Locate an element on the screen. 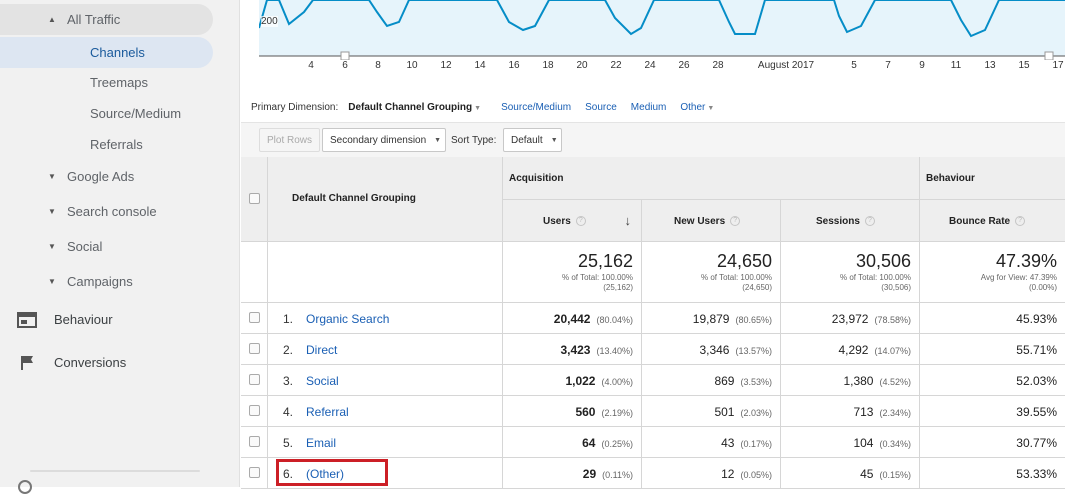 The height and width of the screenshot is (494, 1065). header-group-behaviour: Behaviour is located at coordinates (992, 178).